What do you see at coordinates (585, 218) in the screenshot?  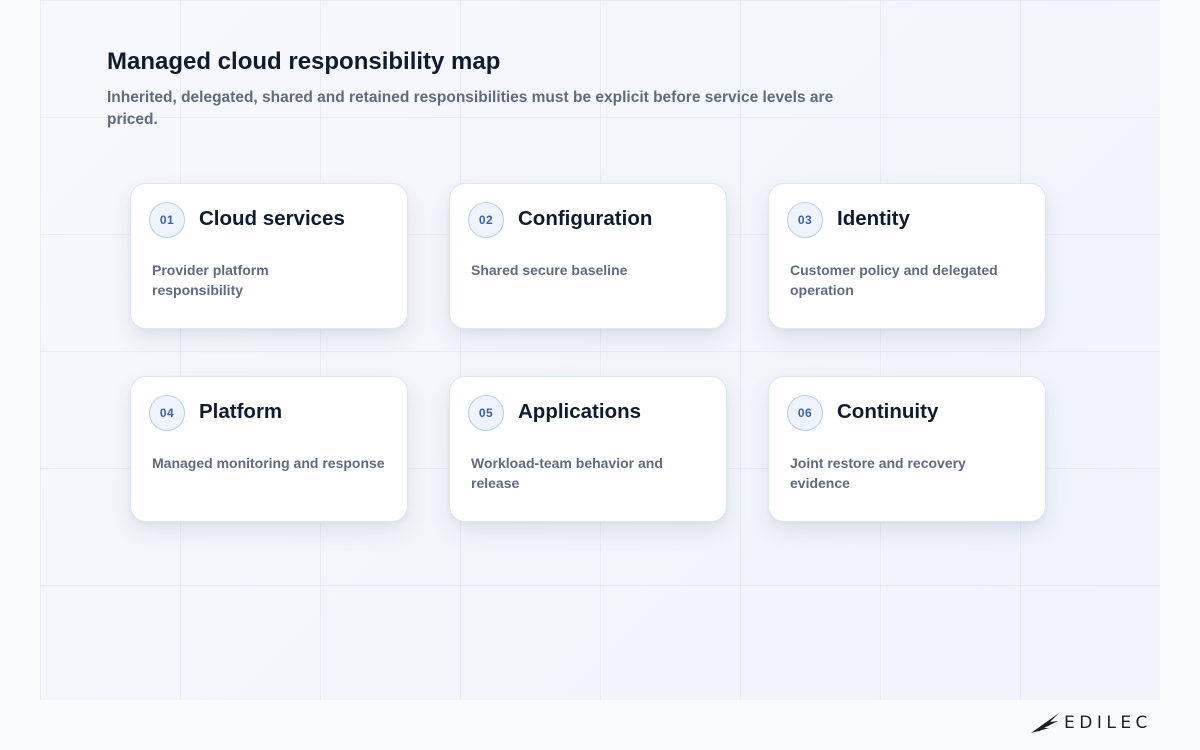 I see `card-title: Configuration` at bounding box center [585, 218].